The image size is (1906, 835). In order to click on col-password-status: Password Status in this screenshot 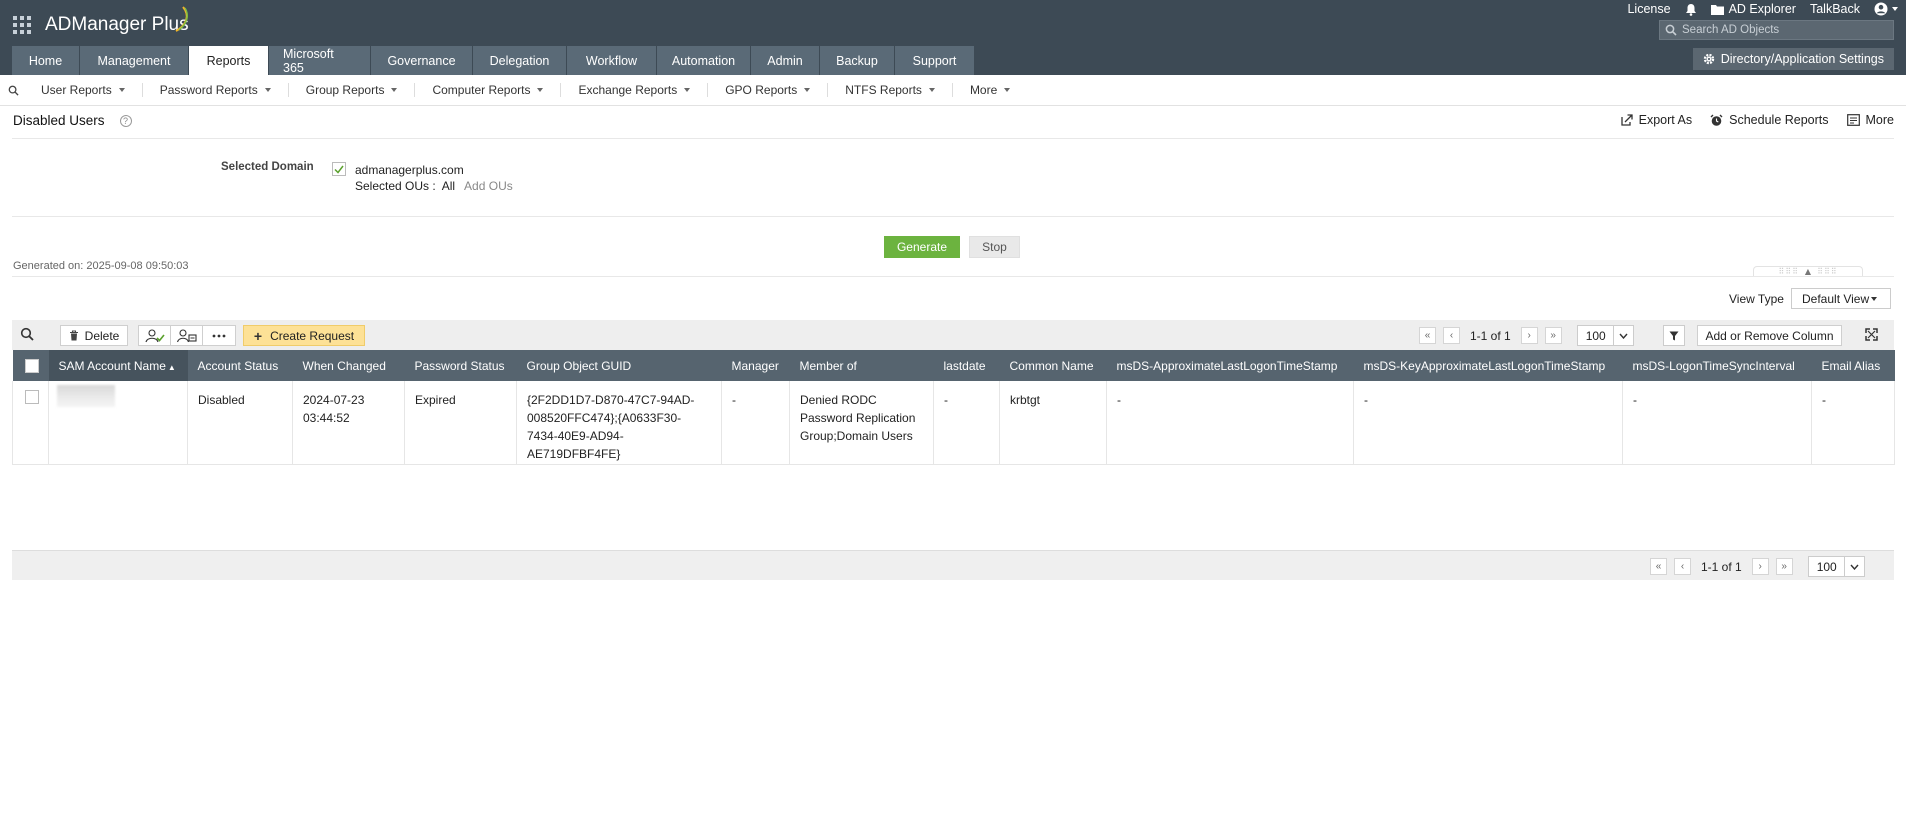, I will do `click(460, 365)`.